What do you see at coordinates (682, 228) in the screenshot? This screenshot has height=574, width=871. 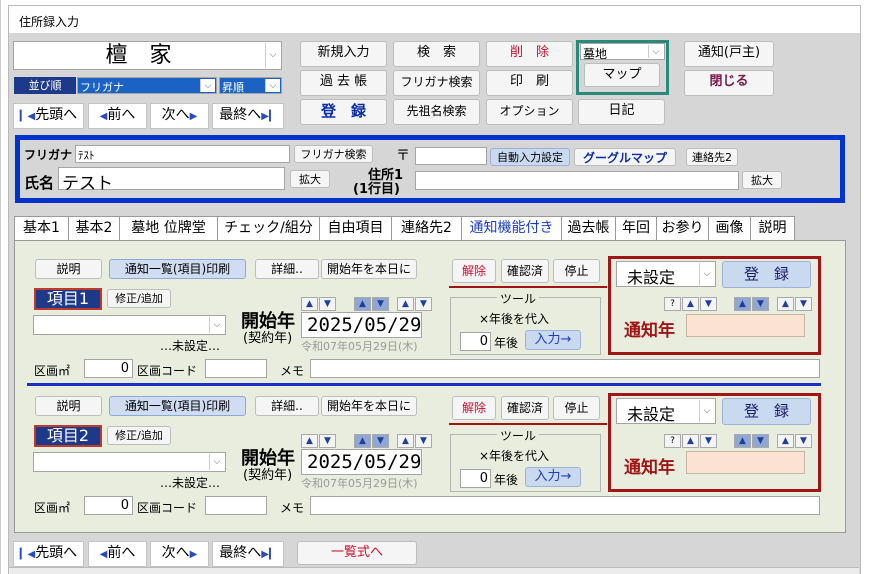 I see `tab-10: お参り` at bounding box center [682, 228].